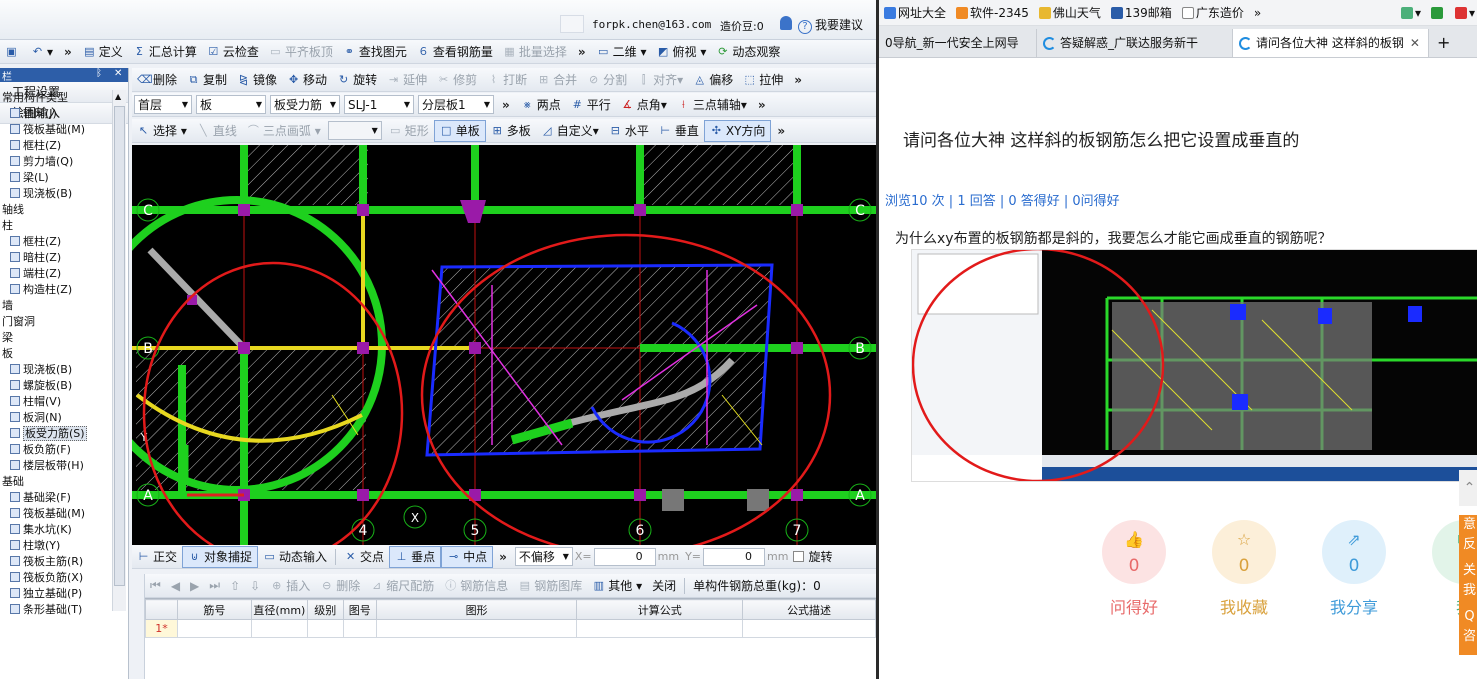  Describe the element at coordinates (644, 105) in the screenshot. I see `point-angle-button: ∡ 点角 ▾` at that location.